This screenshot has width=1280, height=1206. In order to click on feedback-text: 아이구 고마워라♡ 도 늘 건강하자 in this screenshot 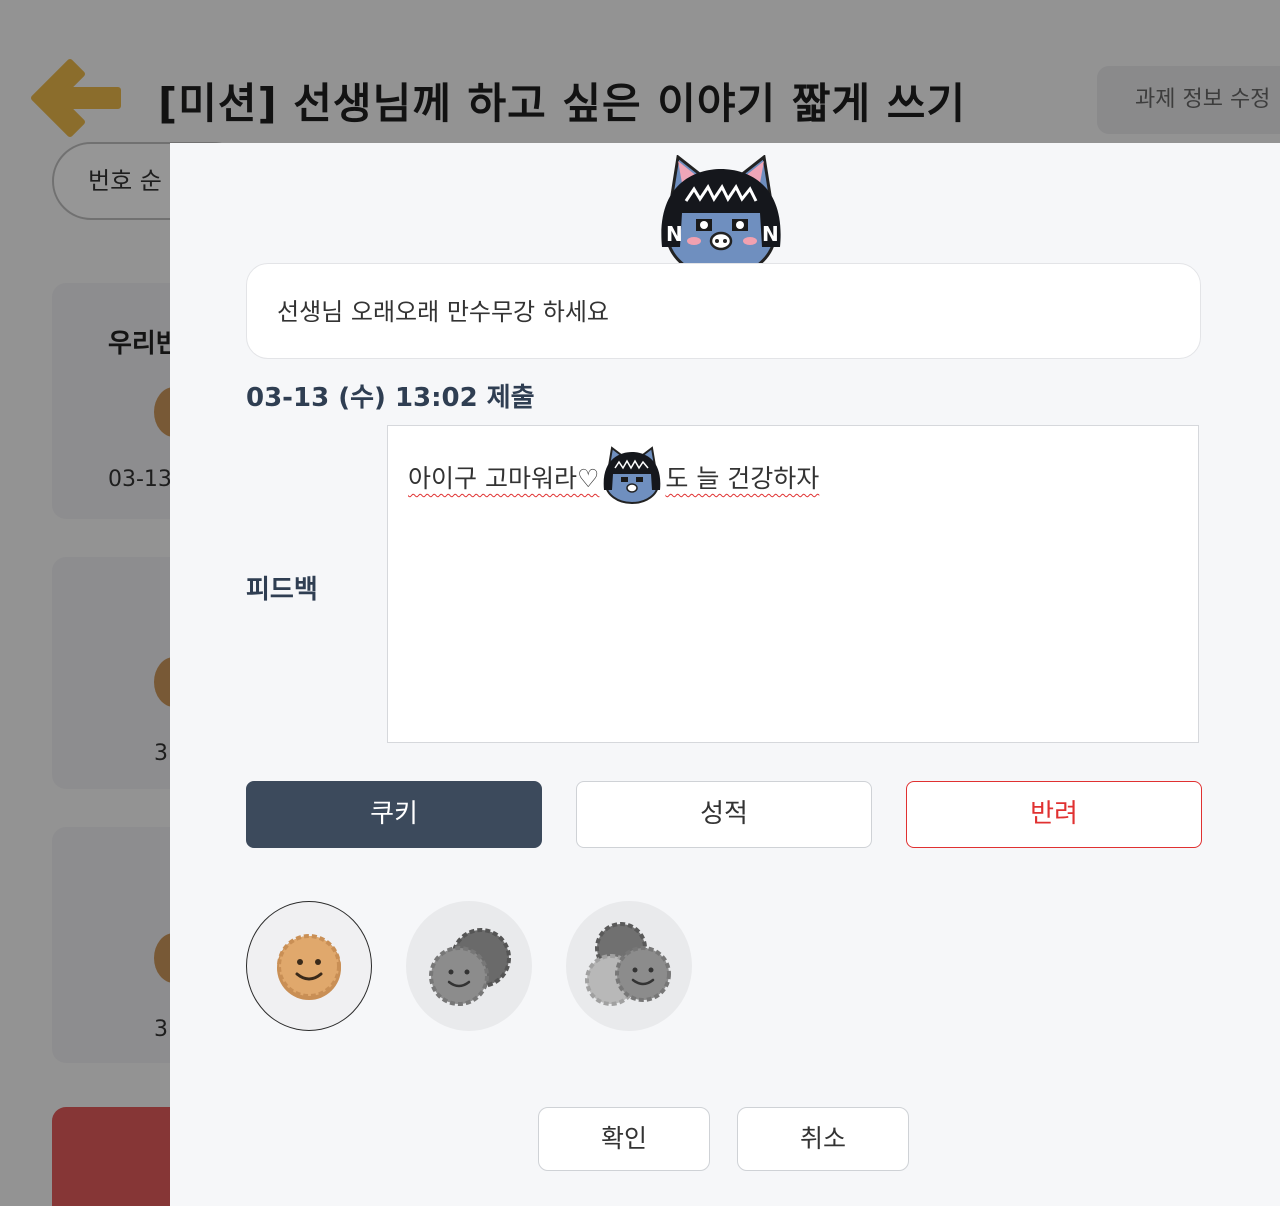, I will do `click(614, 476)`.